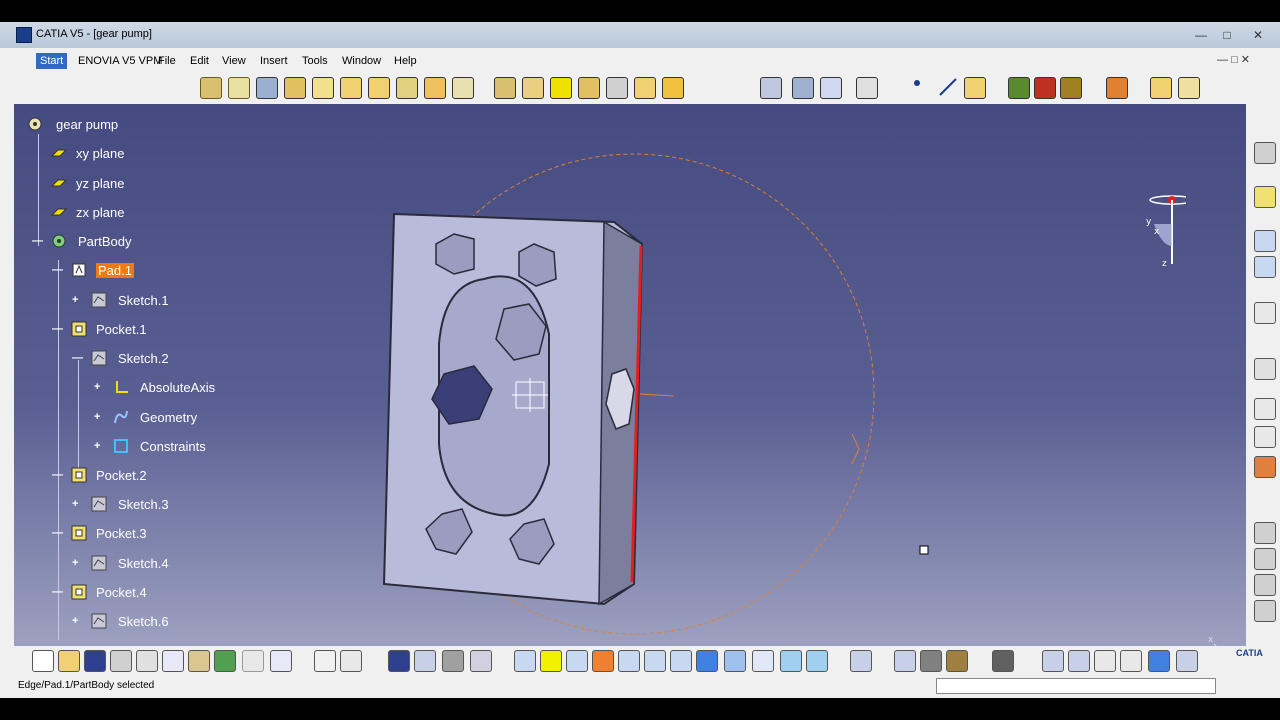 This screenshot has height=720, width=1280. Describe the element at coordinates (147, 661) in the screenshot. I see `cut-icon` at that location.